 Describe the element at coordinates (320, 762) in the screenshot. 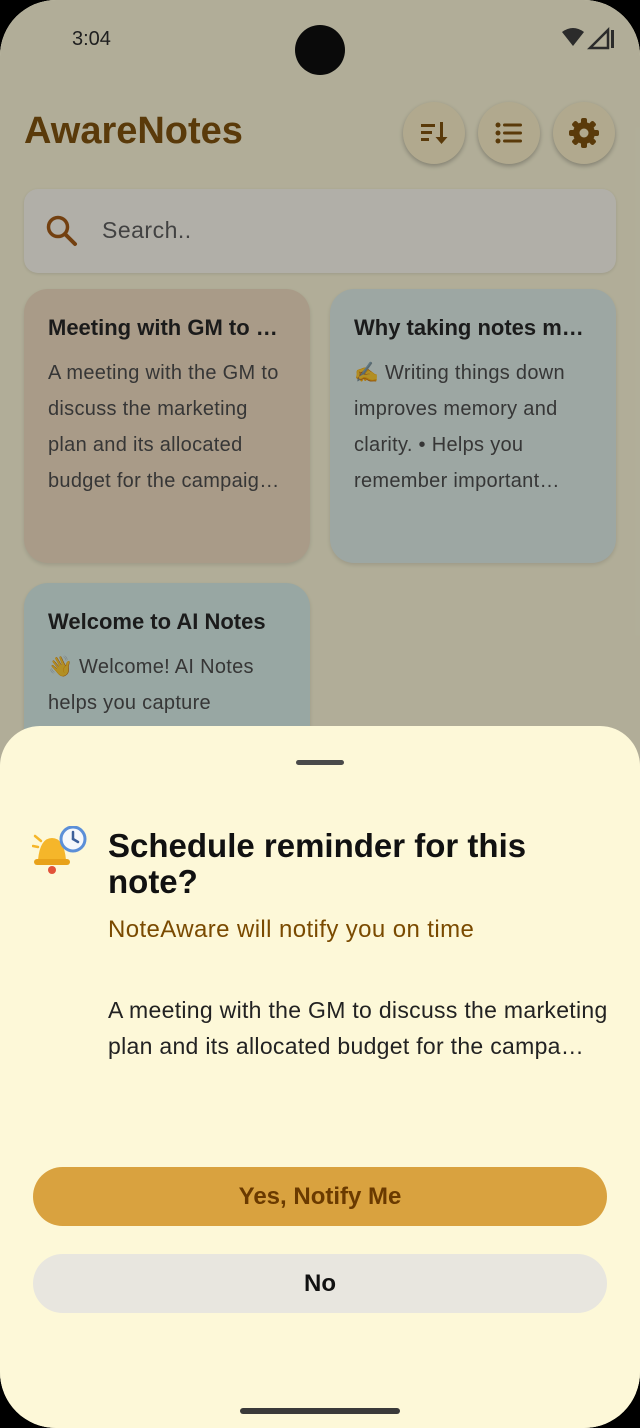

I see `drag-handle` at that location.